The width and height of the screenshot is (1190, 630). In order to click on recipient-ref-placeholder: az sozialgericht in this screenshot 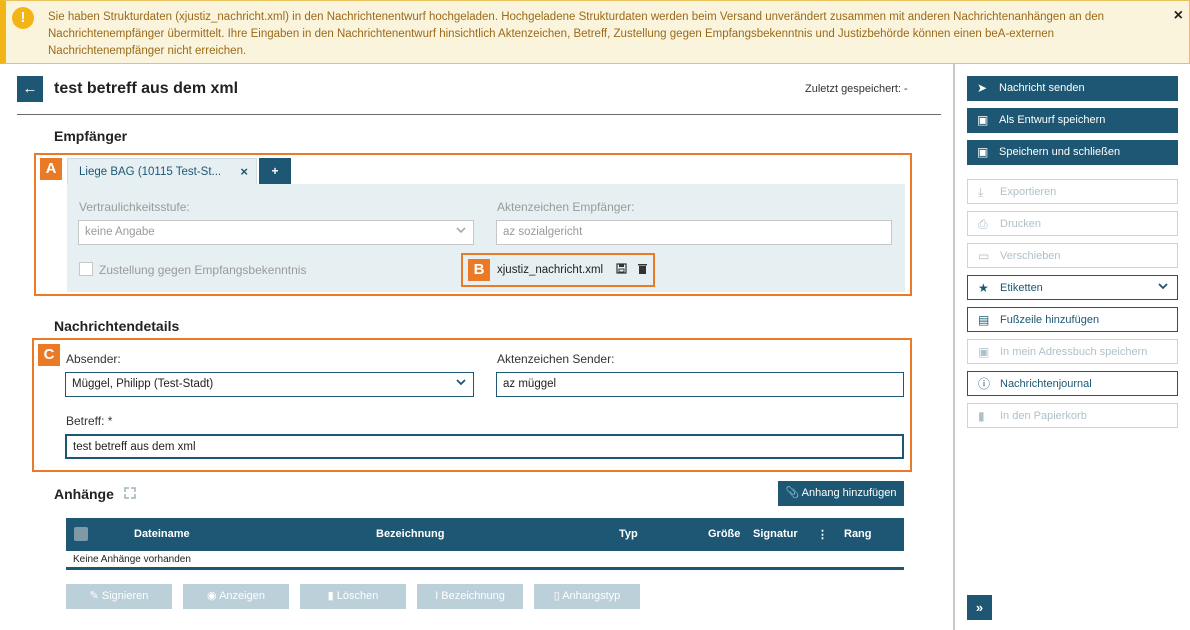, I will do `click(543, 232)`.